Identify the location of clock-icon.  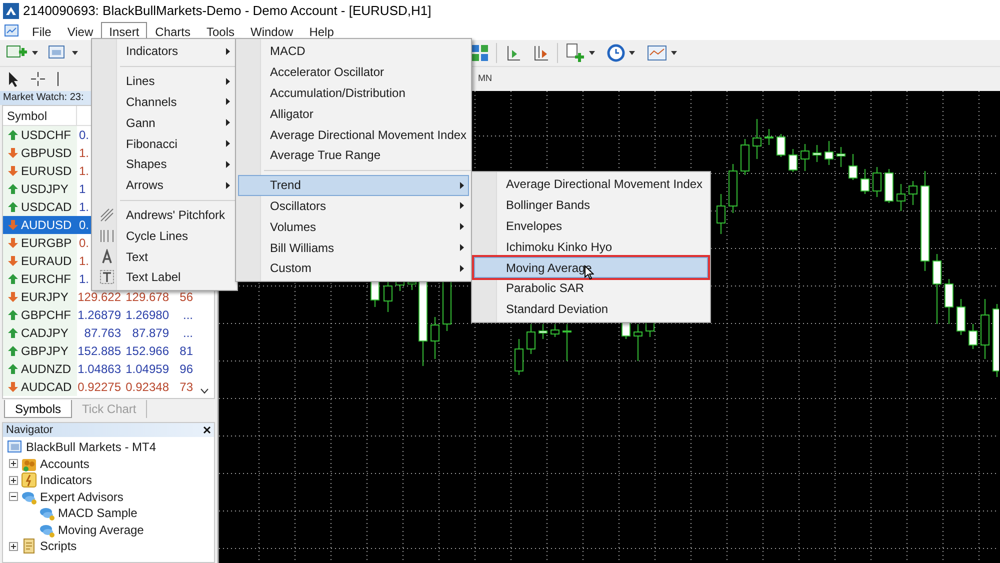
(616, 53).